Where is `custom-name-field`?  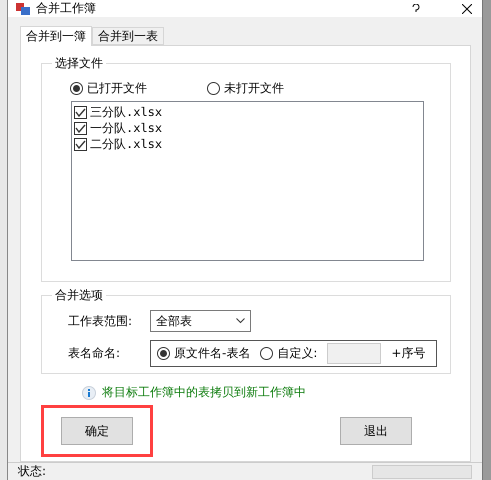
custom-name-field is located at coordinates (354, 353).